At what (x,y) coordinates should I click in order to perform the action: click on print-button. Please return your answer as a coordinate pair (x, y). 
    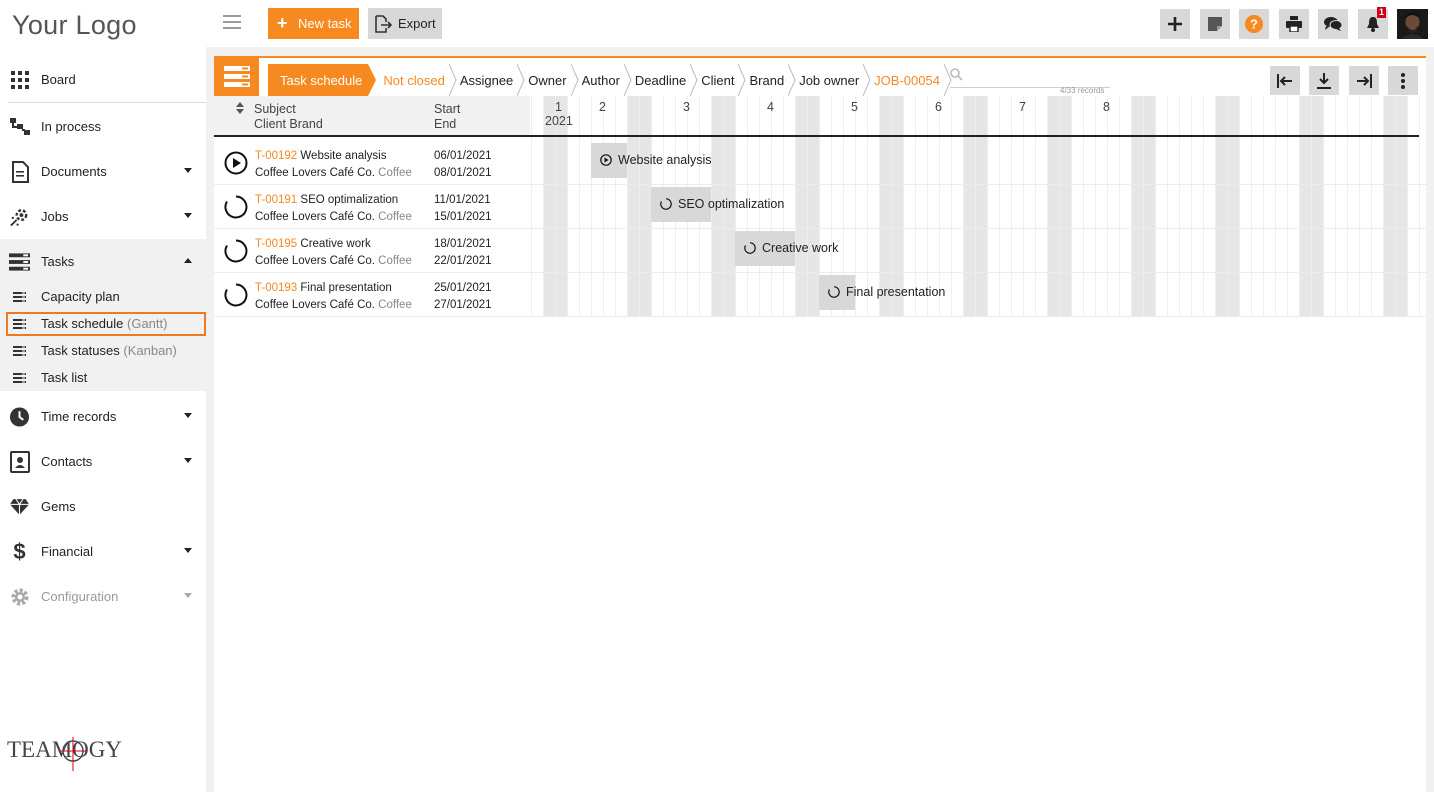
    Looking at the image, I should click on (1294, 24).